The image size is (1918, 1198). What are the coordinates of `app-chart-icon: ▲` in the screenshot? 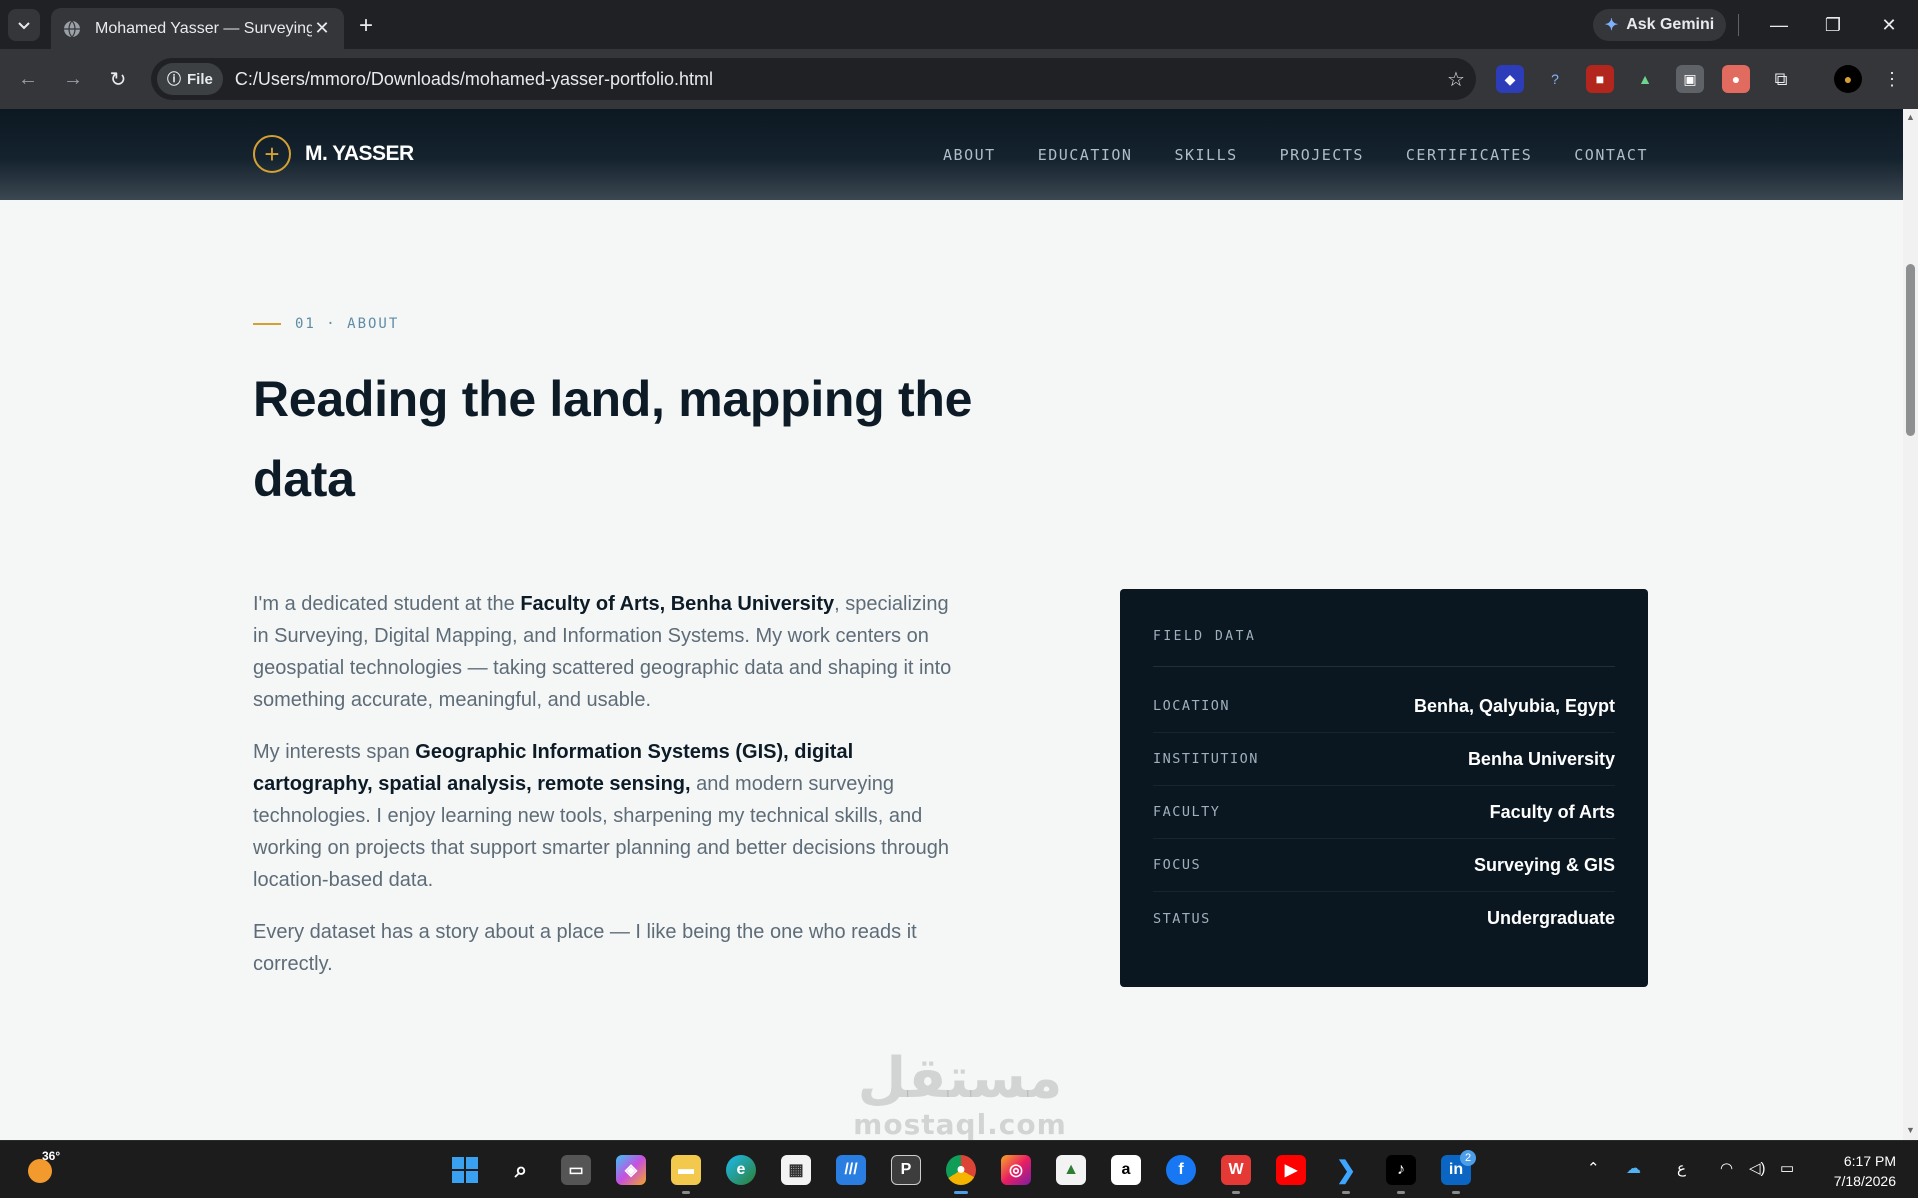 It's located at (1071, 1170).